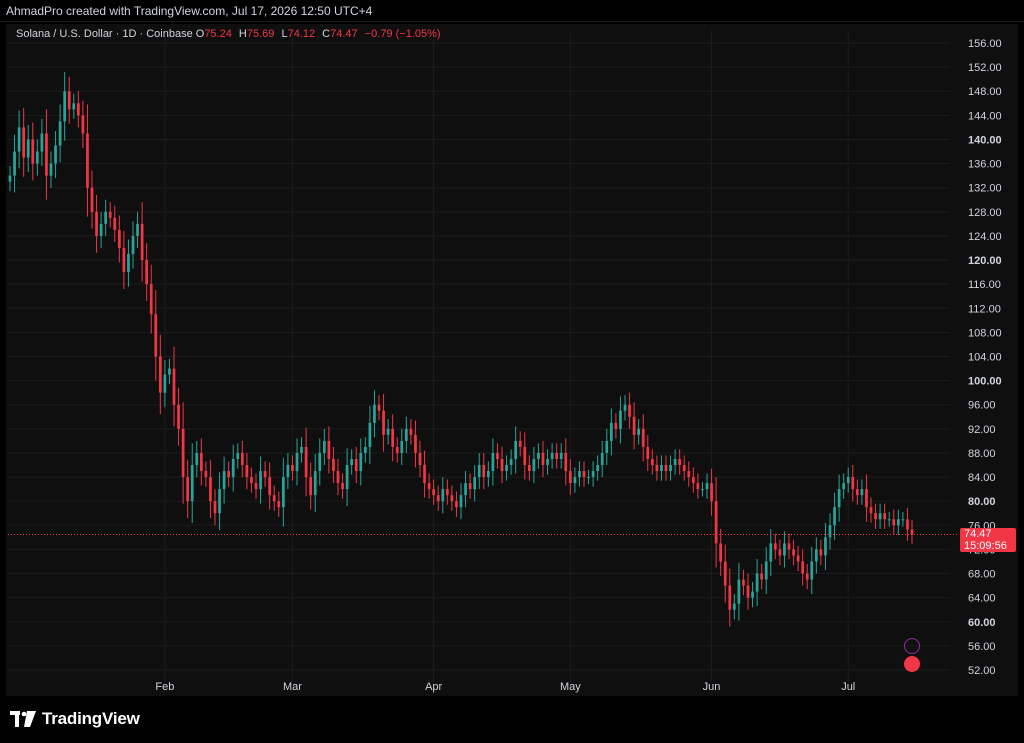 The height and width of the screenshot is (743, 1024). What do you see at coordinates (985, 333) in the screenshot?
I see `y-tick-label: 108.00` at bounding box center [985, 333].